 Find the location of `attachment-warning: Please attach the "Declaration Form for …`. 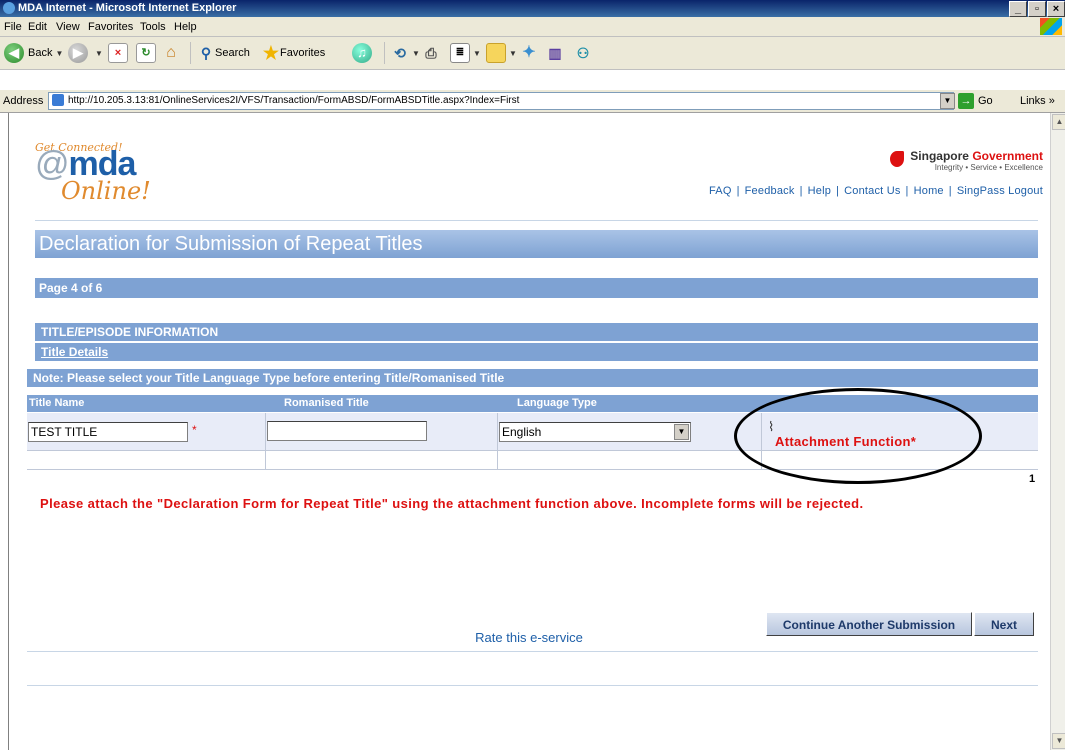

attachment-warning: Please attach the "Declaration Form for … is located at coordinates (452, 503).